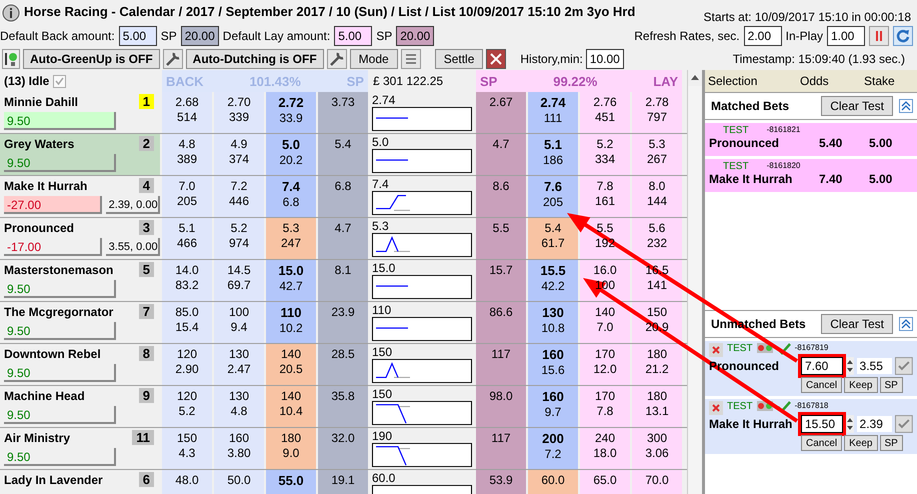 The image size is (917, 494). I want to click on back-price-cell: 2.70 339, so click(239, 113).